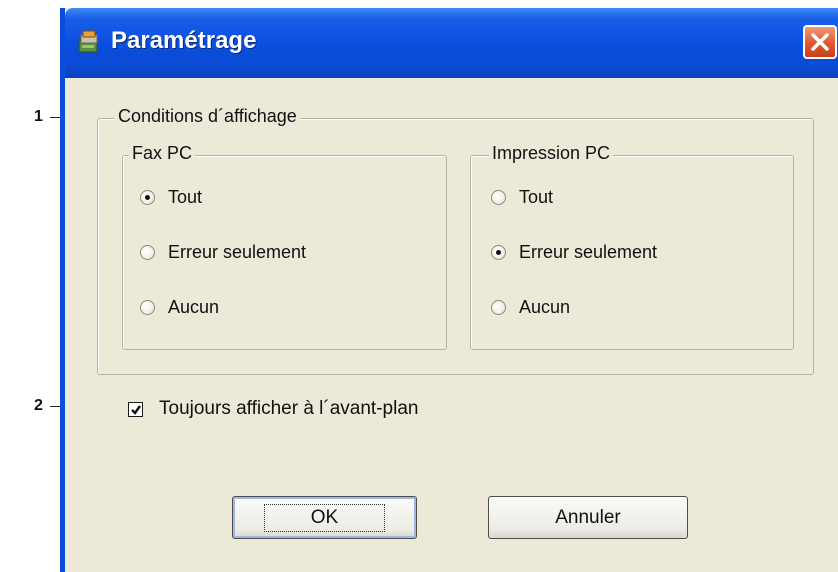 The width and height of the screenshot is (838, 572). I want to click on fax-pc-radio-erreur-seulement, so click(147, 252).